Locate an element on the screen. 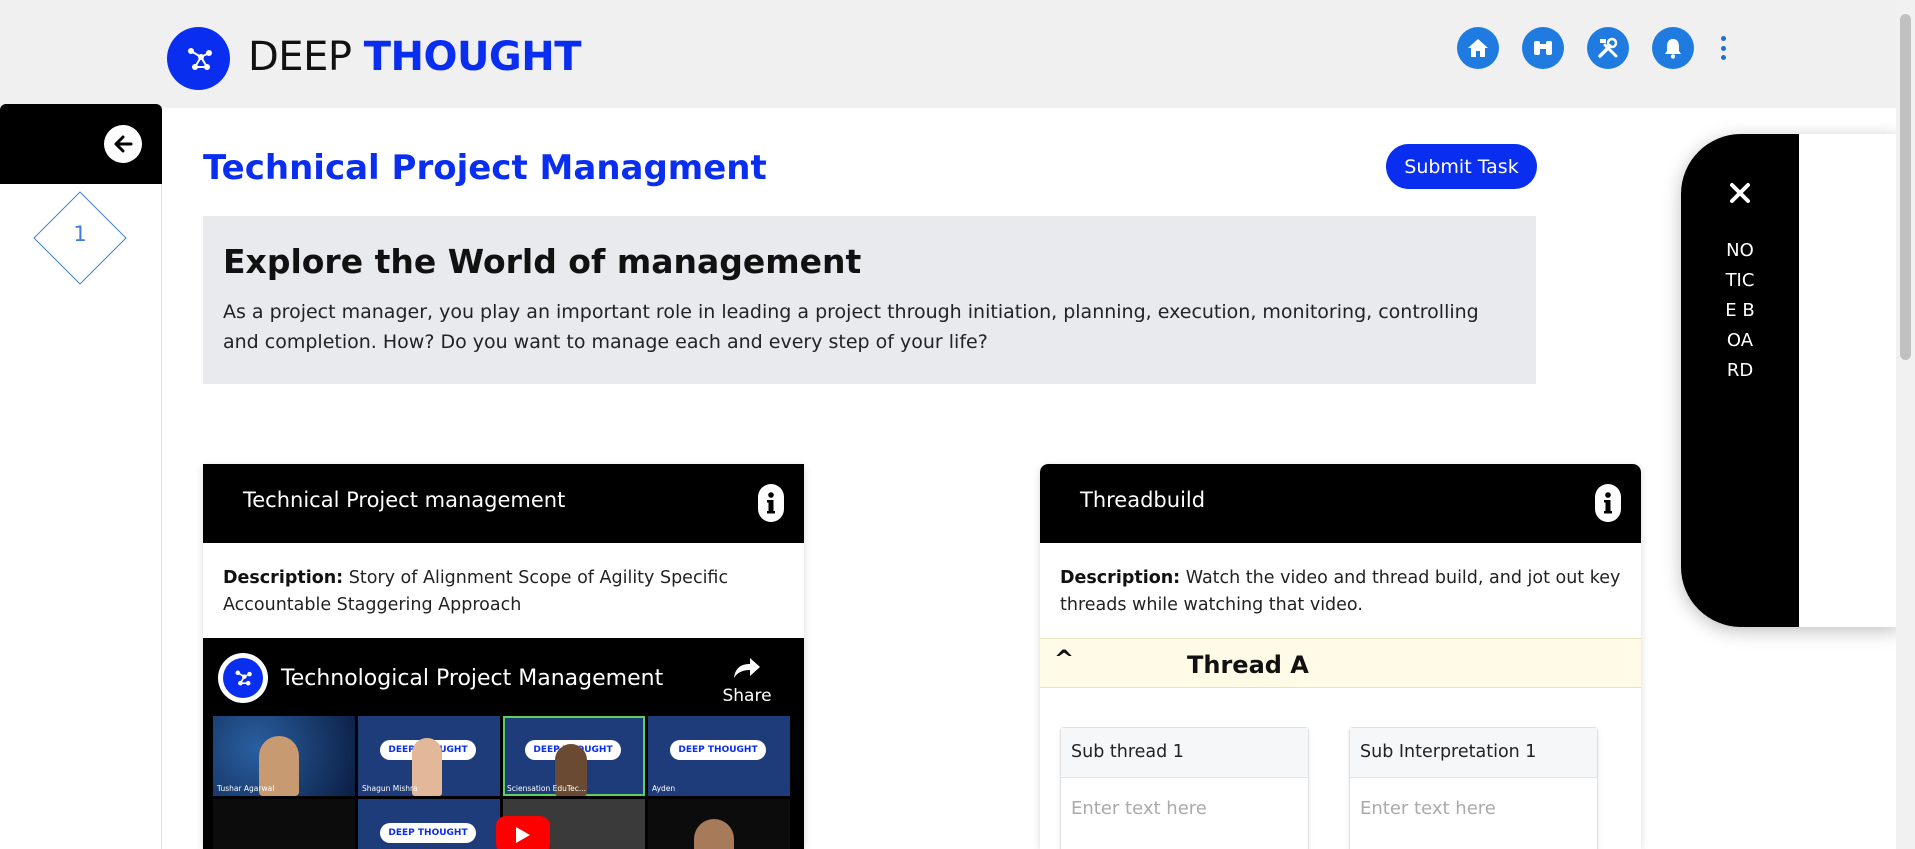 The width and height of the screenshot is (1915, 849). thread-title: Thread A is located at coordinates (1248, 665).